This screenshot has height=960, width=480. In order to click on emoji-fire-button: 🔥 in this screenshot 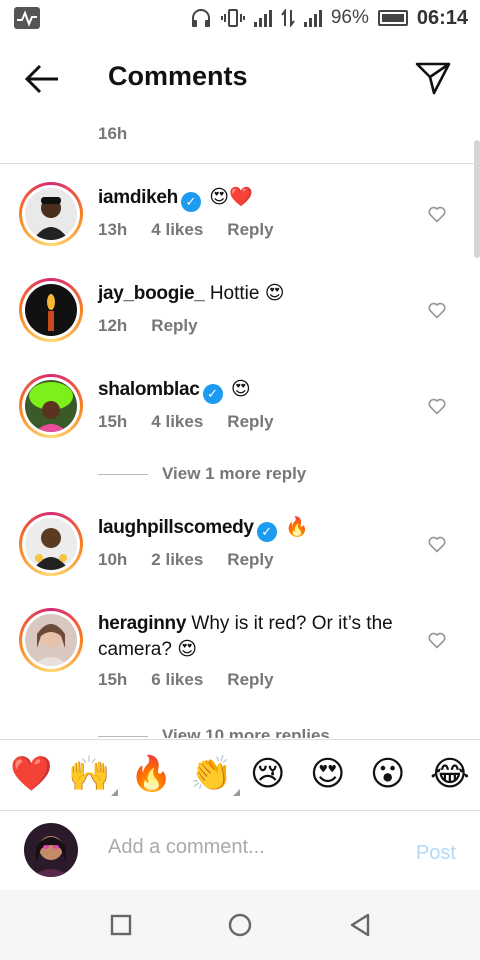, I will do `click(151, 774)`.